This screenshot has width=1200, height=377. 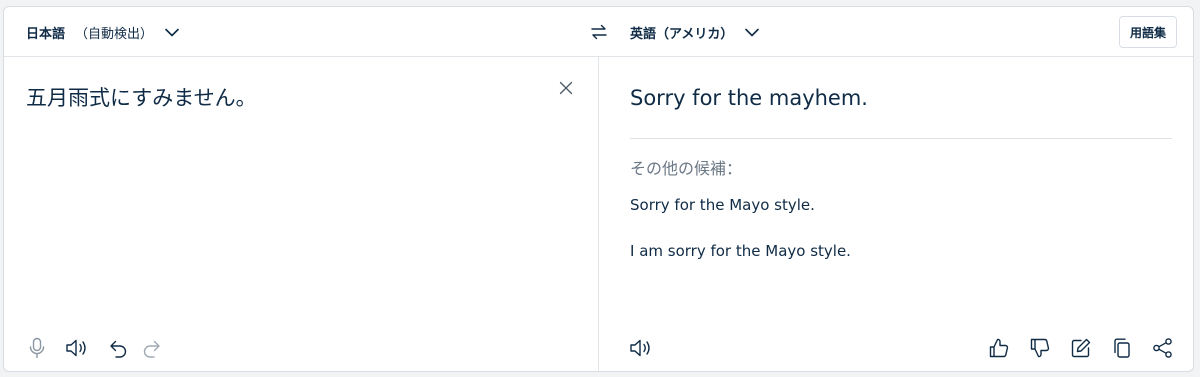 I want to click on alternative-item: Sorry for the Mayo style., so click(x=722, y=205).